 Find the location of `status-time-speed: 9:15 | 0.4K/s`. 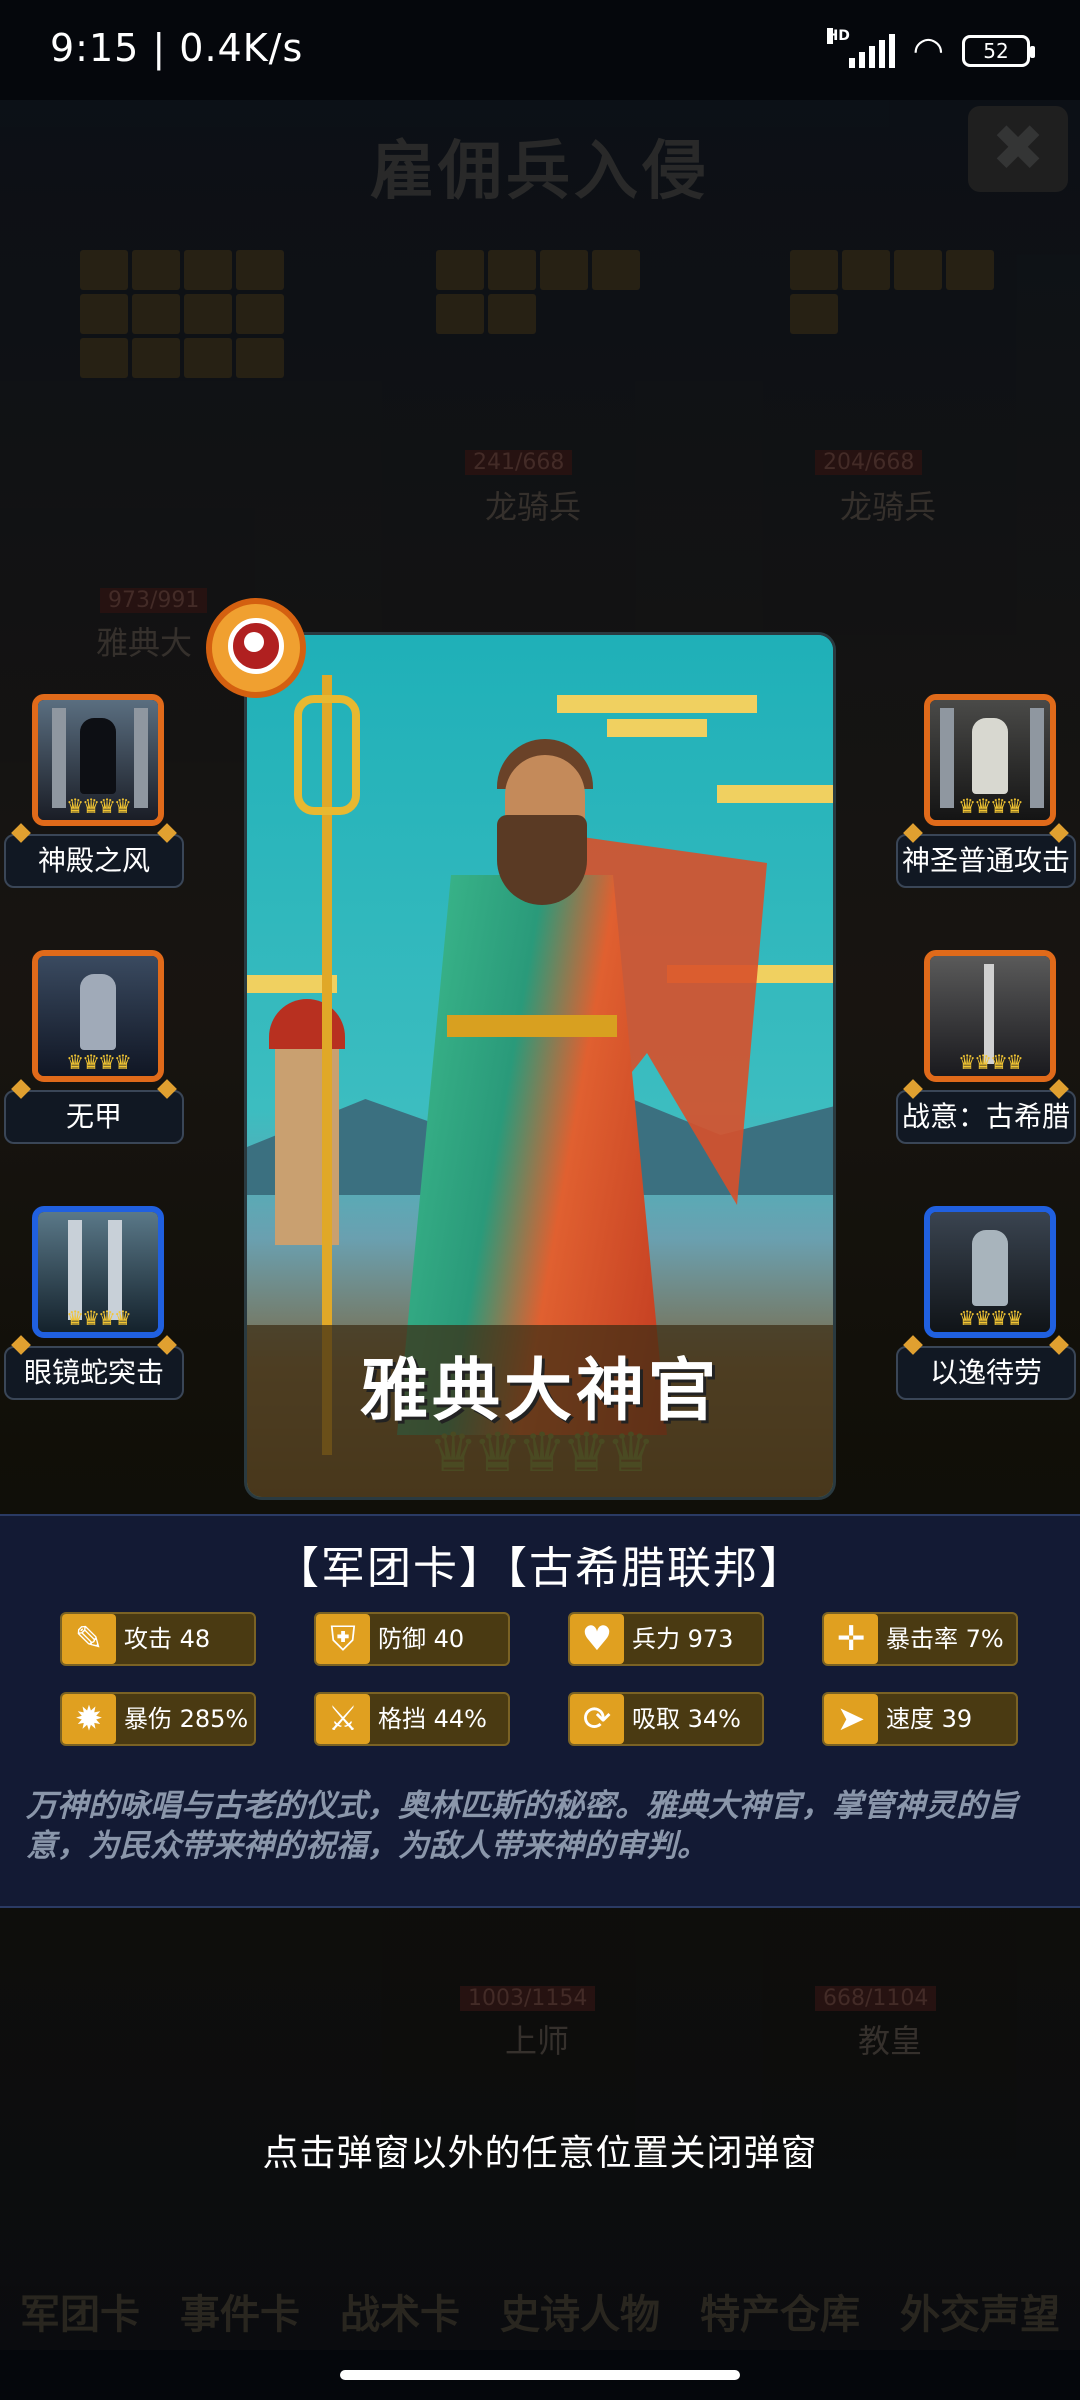

status-time-speed: 9:15 | 0.4K/s is located at coordinates (177, 48).